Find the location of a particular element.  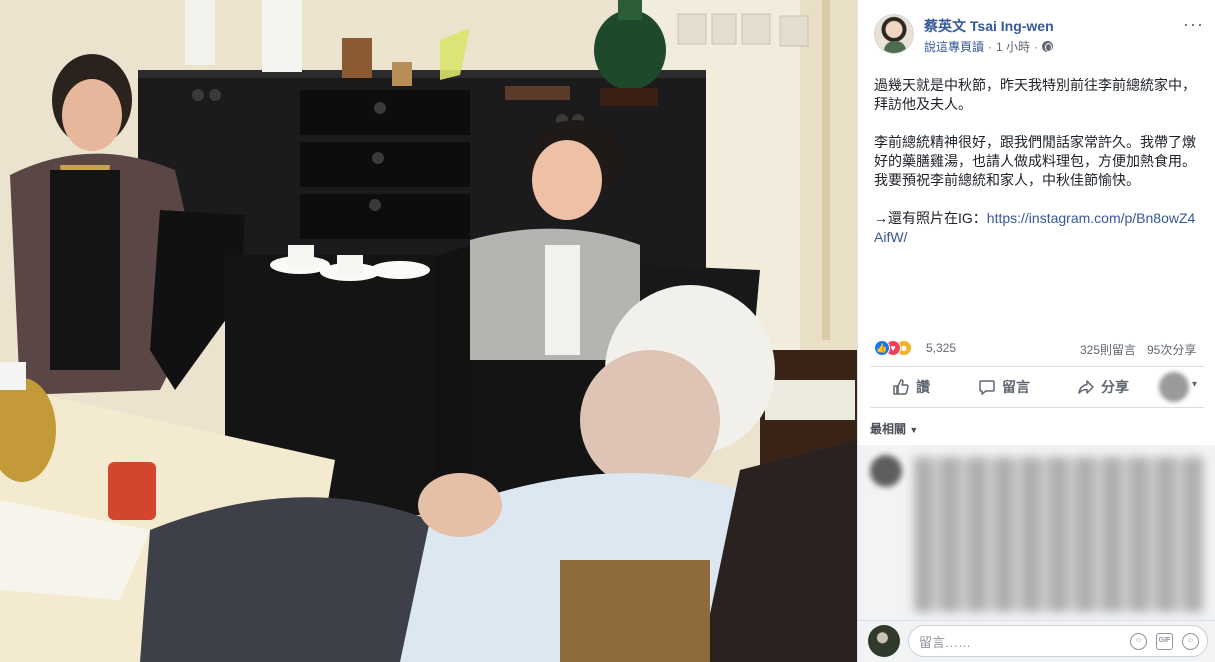

comment-button: 留言 is located at coordinates (1004, 387).